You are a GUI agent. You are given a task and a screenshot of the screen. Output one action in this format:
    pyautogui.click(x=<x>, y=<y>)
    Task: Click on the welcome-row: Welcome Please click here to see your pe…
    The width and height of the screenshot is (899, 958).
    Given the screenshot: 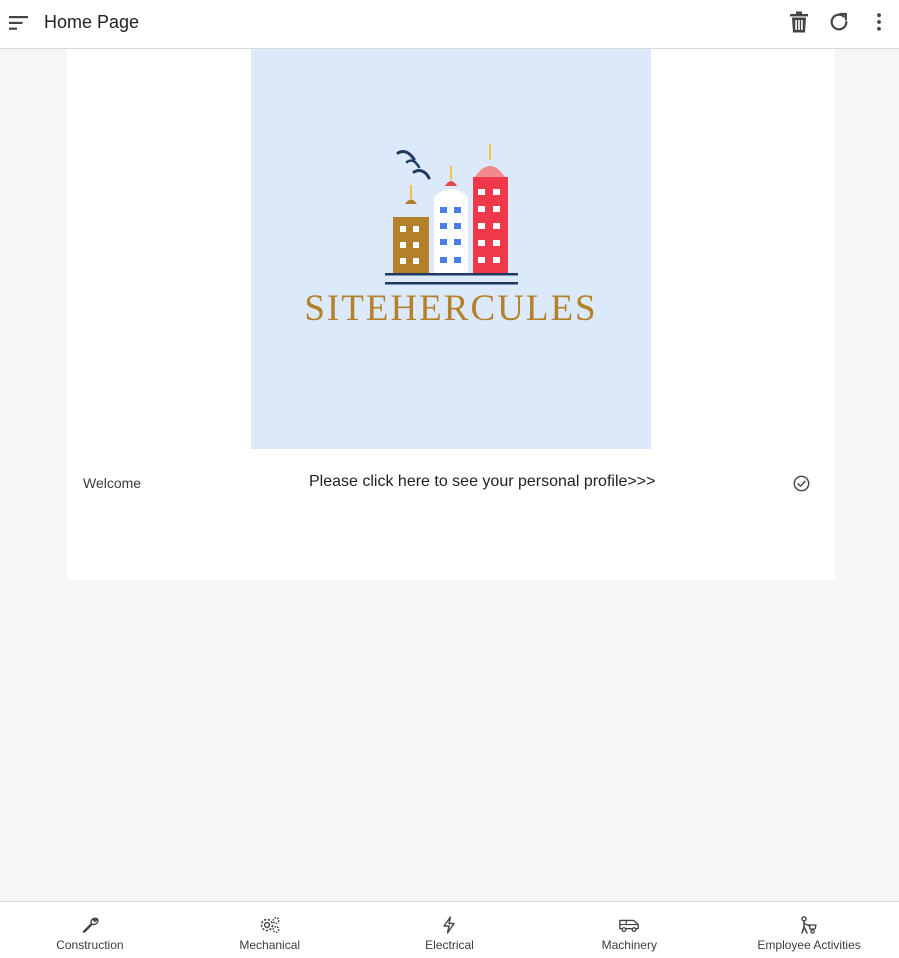 What is the action you would take?
    pyautogui.click(x=451, y=483)
    